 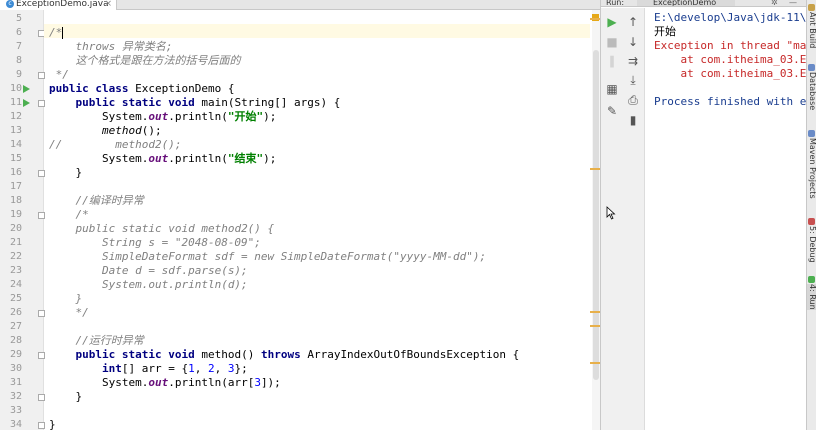 What do you see at coordinates (811, 279) in the screenshot?
I see `run-icon` at bounding box center [811, 279].